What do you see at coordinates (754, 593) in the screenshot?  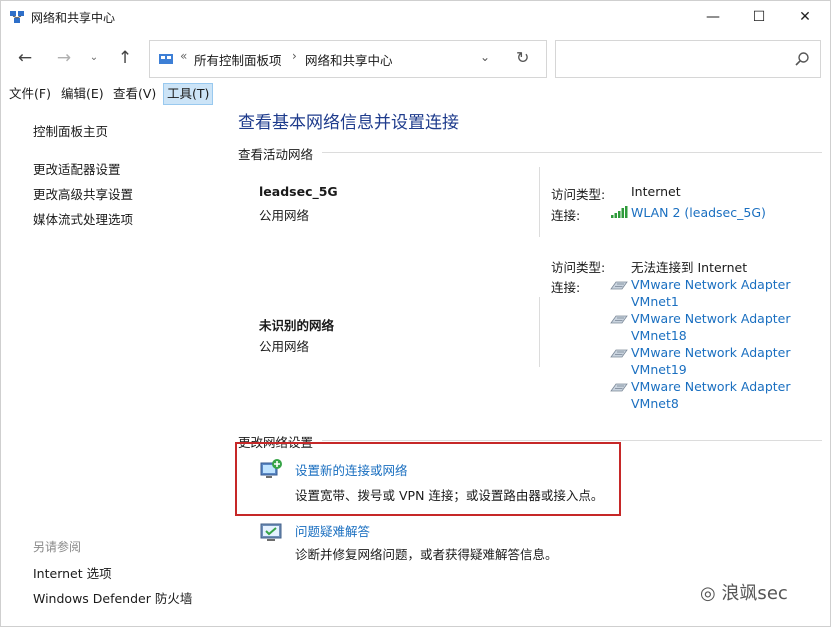 I see `watermark-text: 浪飒sec` at bounding box center [754, 593].